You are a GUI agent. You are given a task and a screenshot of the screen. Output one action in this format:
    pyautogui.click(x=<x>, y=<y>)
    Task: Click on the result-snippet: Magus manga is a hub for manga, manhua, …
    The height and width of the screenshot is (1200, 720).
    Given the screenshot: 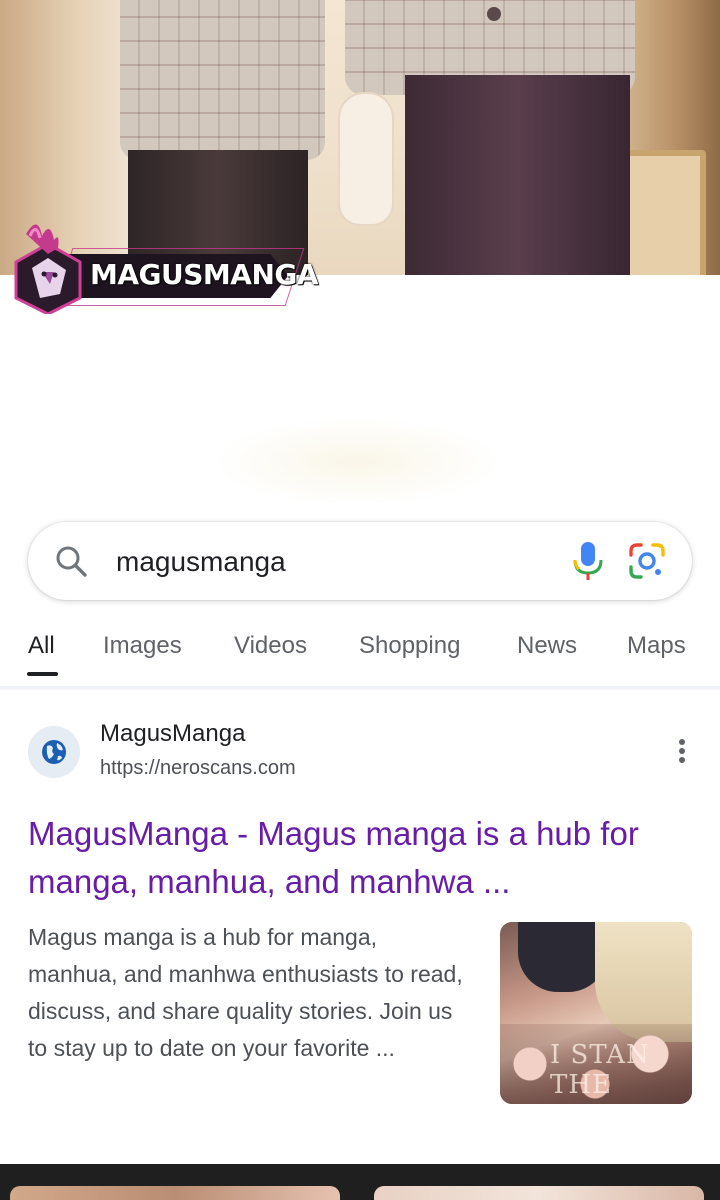 What is the action you would take?
    pyautogui.click(x=245, y=992)
    